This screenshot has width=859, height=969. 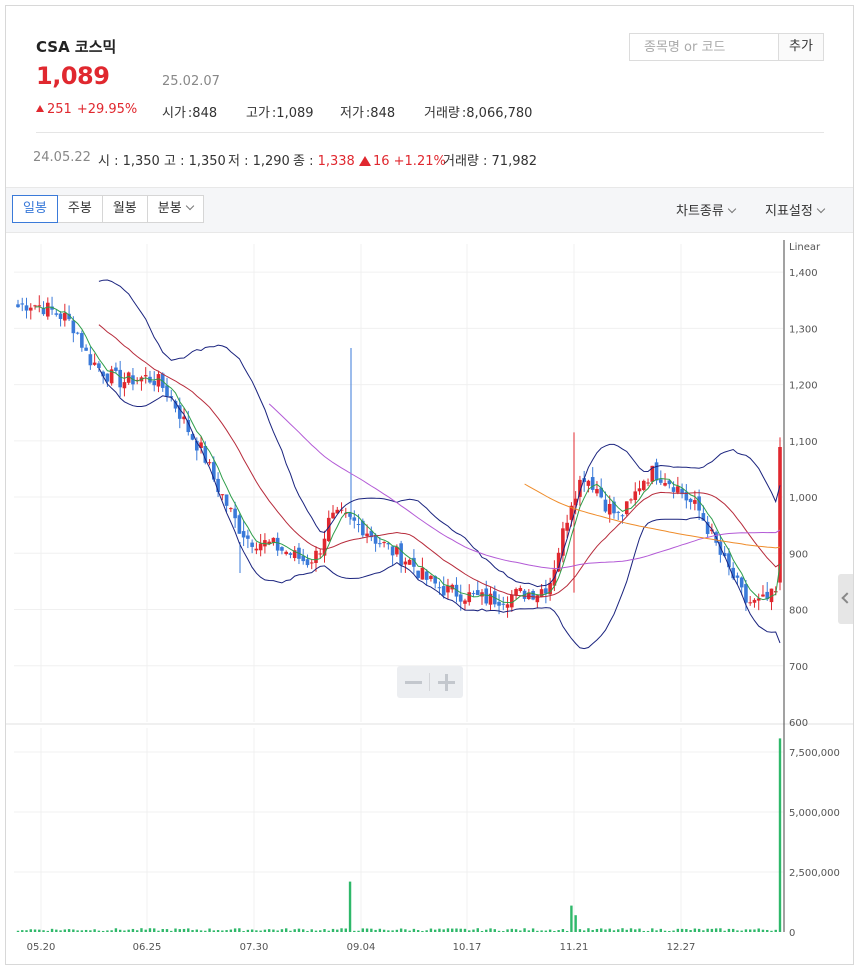 I want to click on daybar-close-label: 종 :, so click(x=305, y=161).